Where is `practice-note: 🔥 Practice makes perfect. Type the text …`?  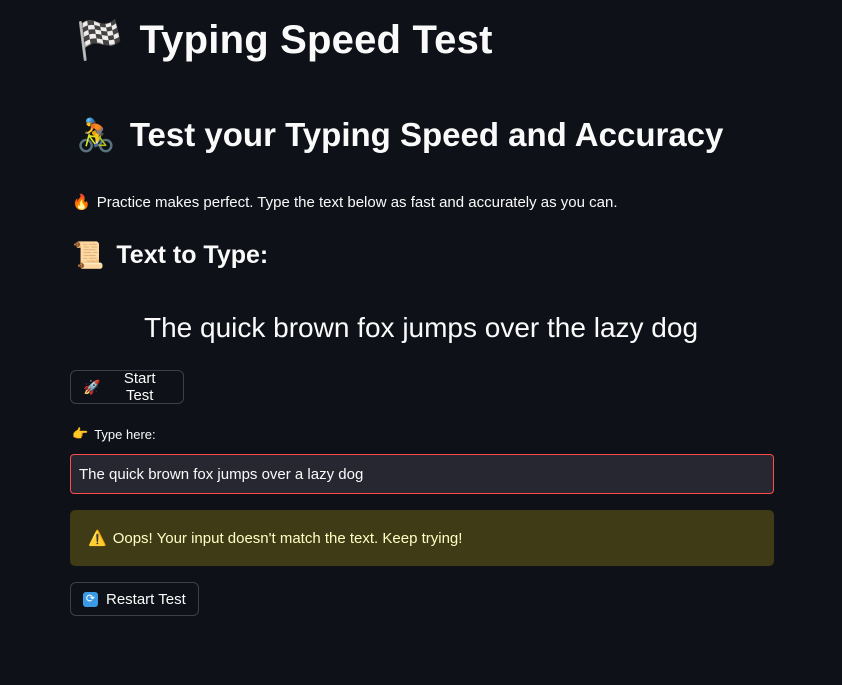
practice-note: 🔥 Practice makes perfect. Type the text … is located at coordinates (345, 202).